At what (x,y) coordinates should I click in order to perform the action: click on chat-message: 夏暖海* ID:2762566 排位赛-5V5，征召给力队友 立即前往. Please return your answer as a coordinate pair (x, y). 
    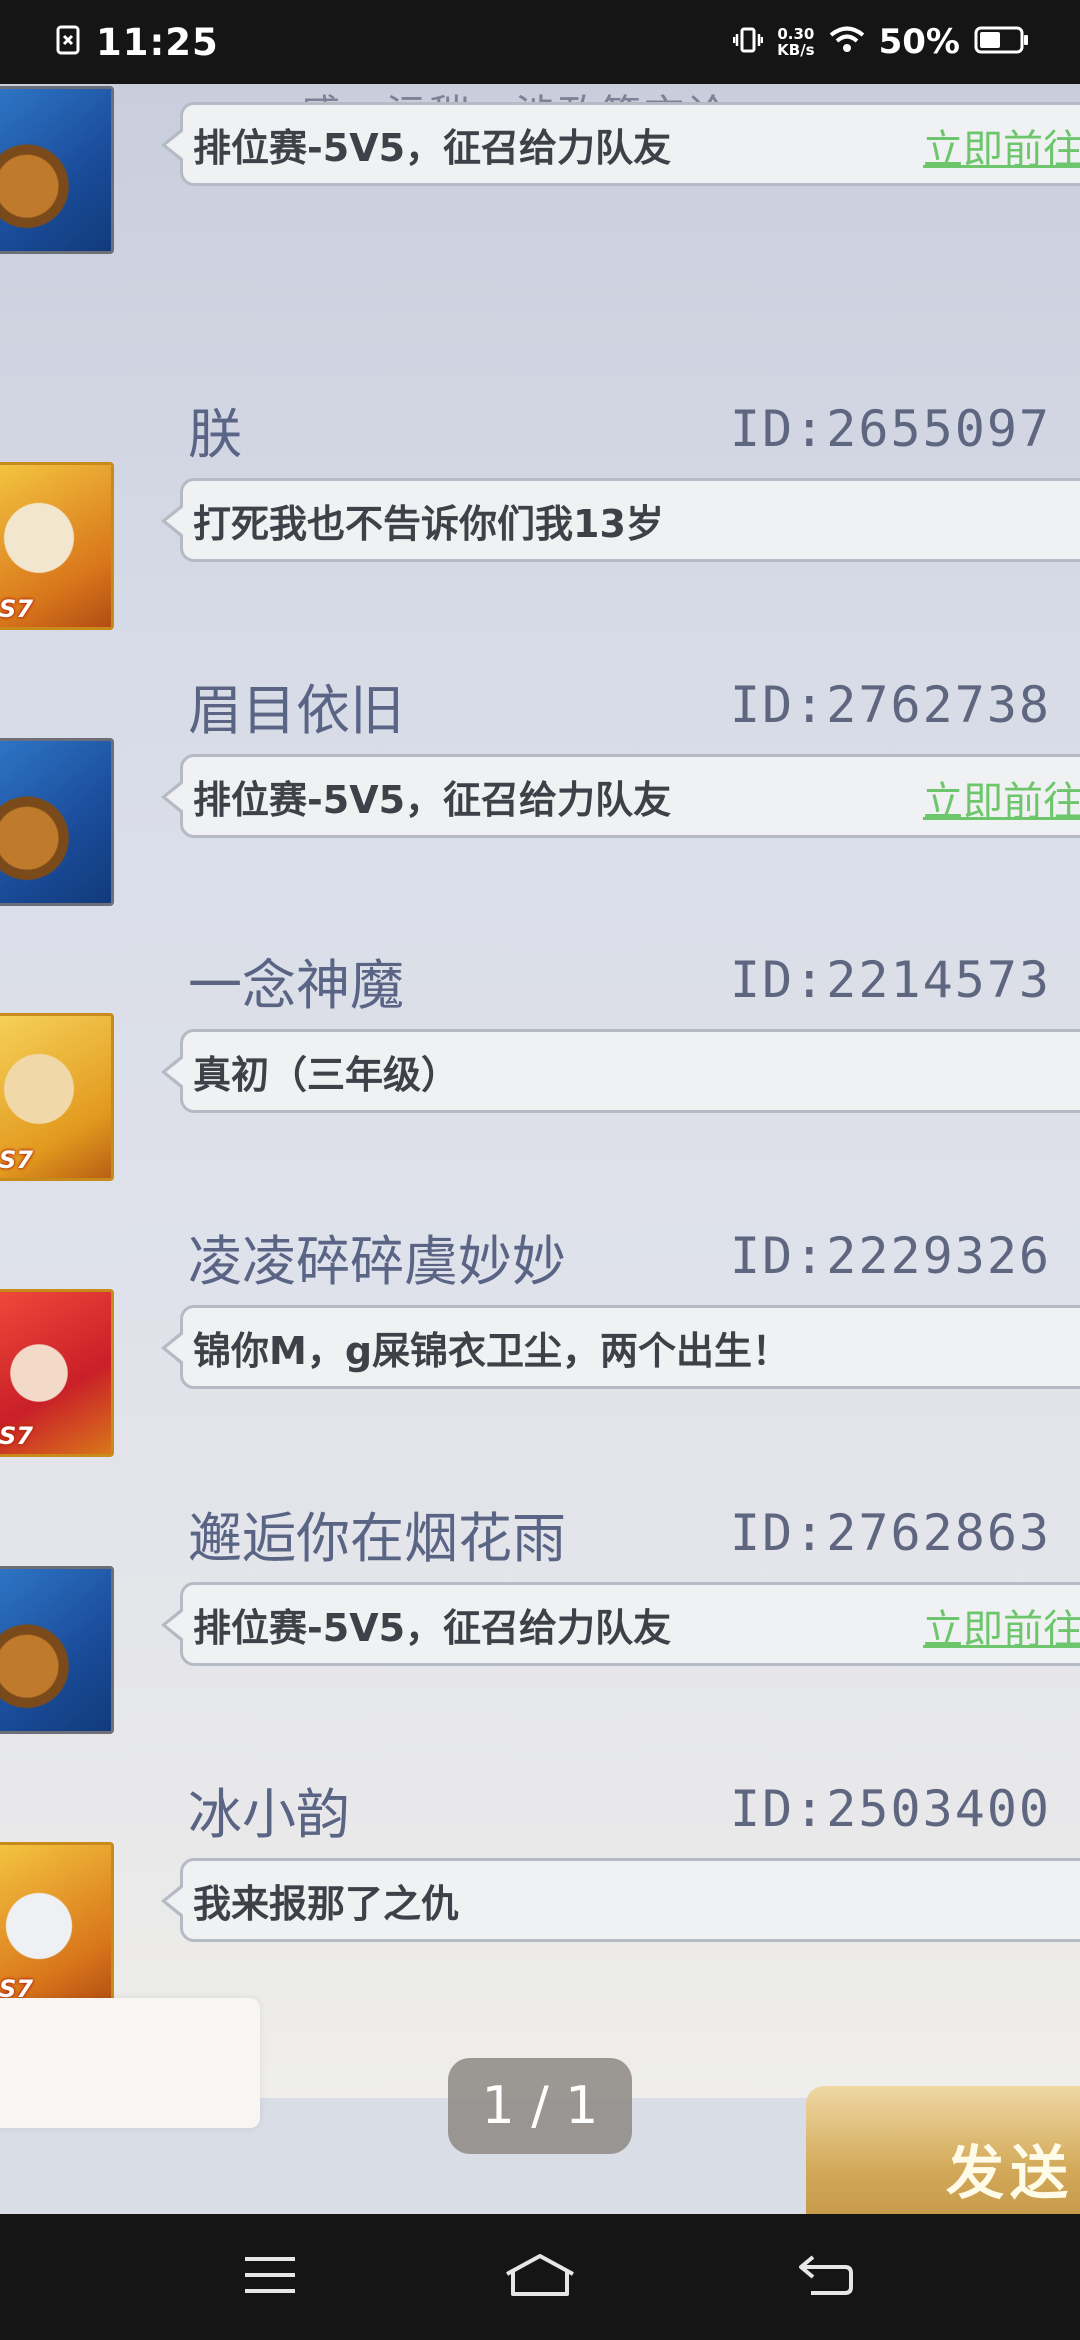
    Looking at the image, I should click on (540, 172).